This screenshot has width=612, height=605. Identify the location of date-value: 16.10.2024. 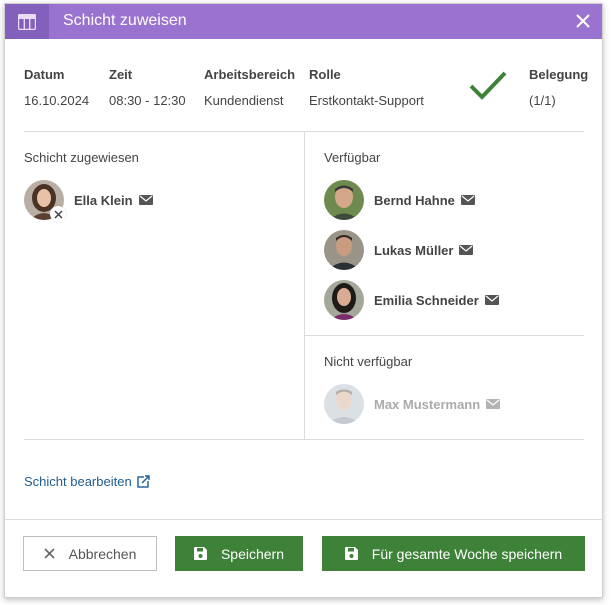
(57, 100).